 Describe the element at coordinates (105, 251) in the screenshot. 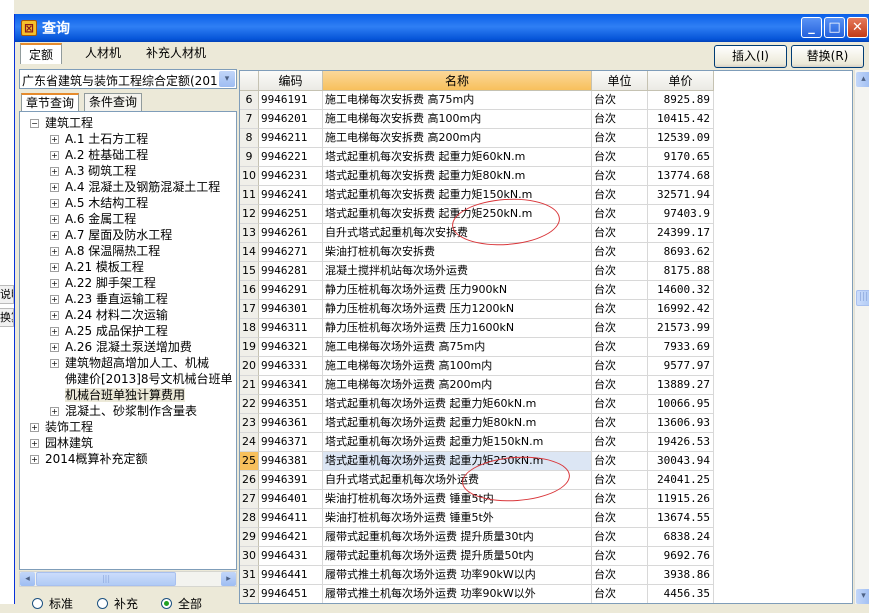

I see `tree-node: + A.8 保温隔热工程` at that location.